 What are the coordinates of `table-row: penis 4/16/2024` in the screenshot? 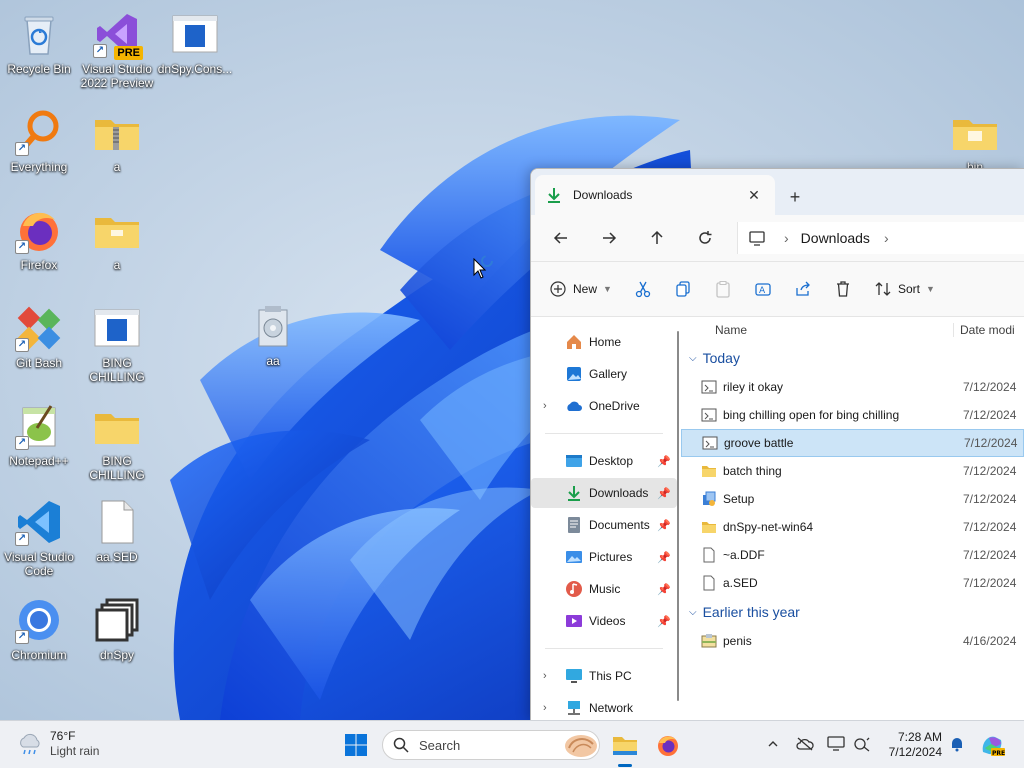 It's located at (852, 641).